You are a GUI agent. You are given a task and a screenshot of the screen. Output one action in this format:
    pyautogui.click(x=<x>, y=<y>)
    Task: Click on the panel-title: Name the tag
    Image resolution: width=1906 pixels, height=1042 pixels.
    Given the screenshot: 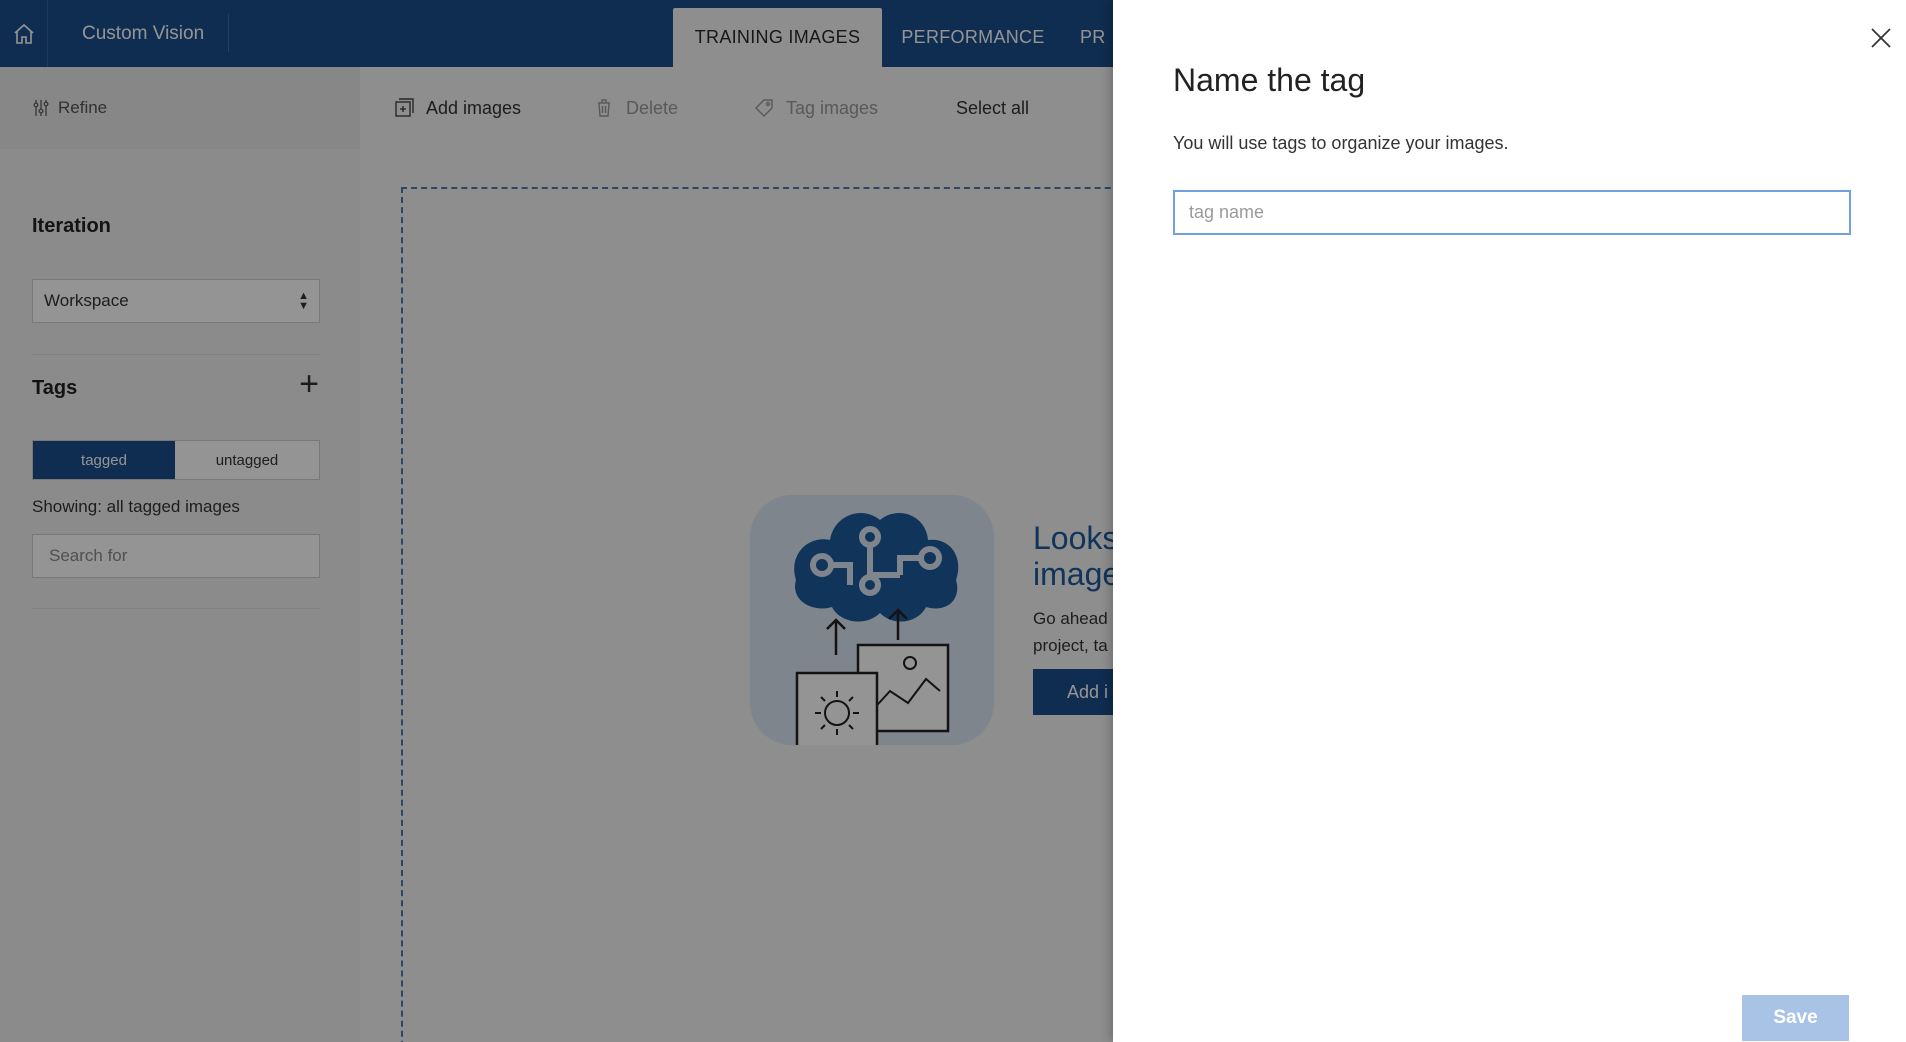 What is the action you would take?
    pyautogui.click(x=1269, y=80)
    